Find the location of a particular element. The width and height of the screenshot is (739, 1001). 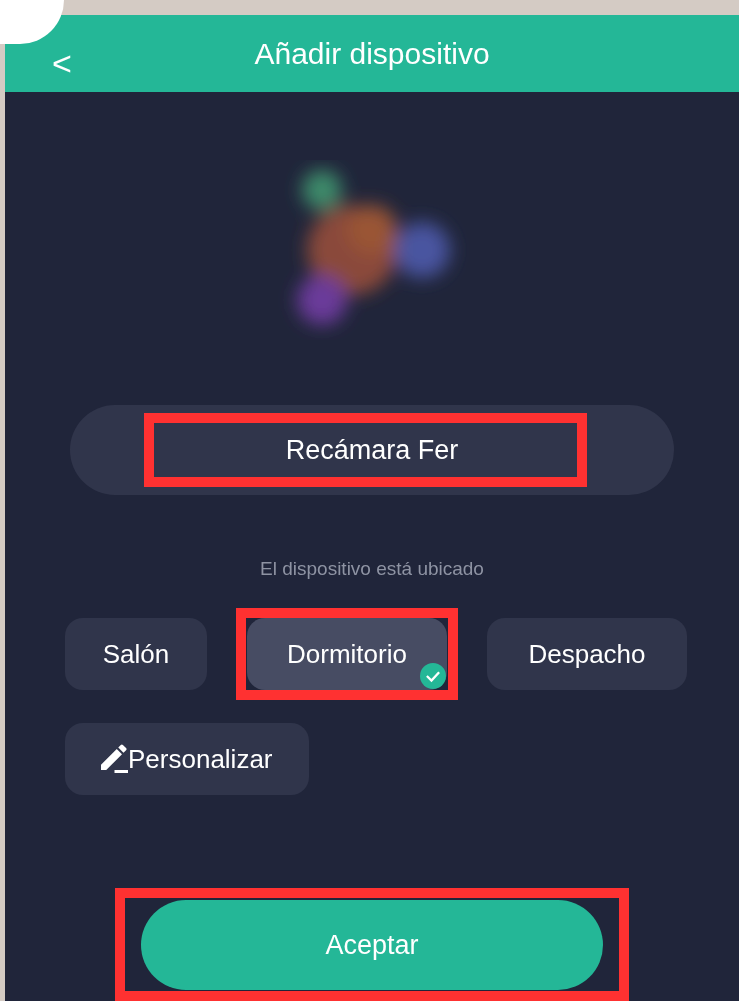

room-option: Dormitorio is located at coordinates (347, 654).